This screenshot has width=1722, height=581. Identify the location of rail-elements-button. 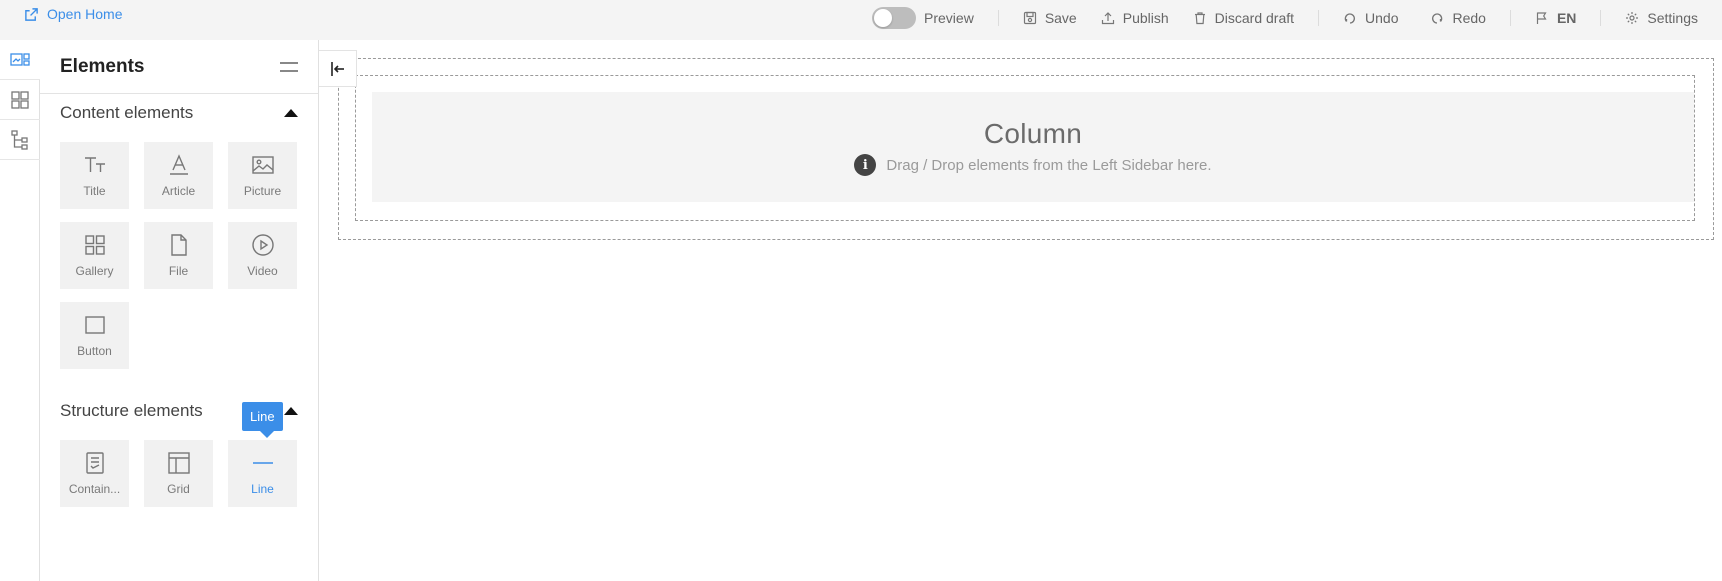
(20, 60).